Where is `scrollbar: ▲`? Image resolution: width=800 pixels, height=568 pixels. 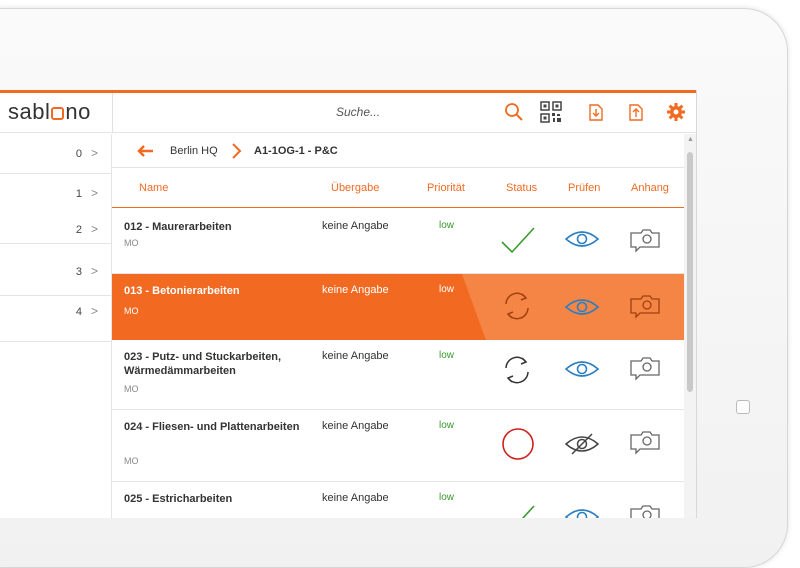
scrollbar: ▲ is located at coordinates (690, 326).